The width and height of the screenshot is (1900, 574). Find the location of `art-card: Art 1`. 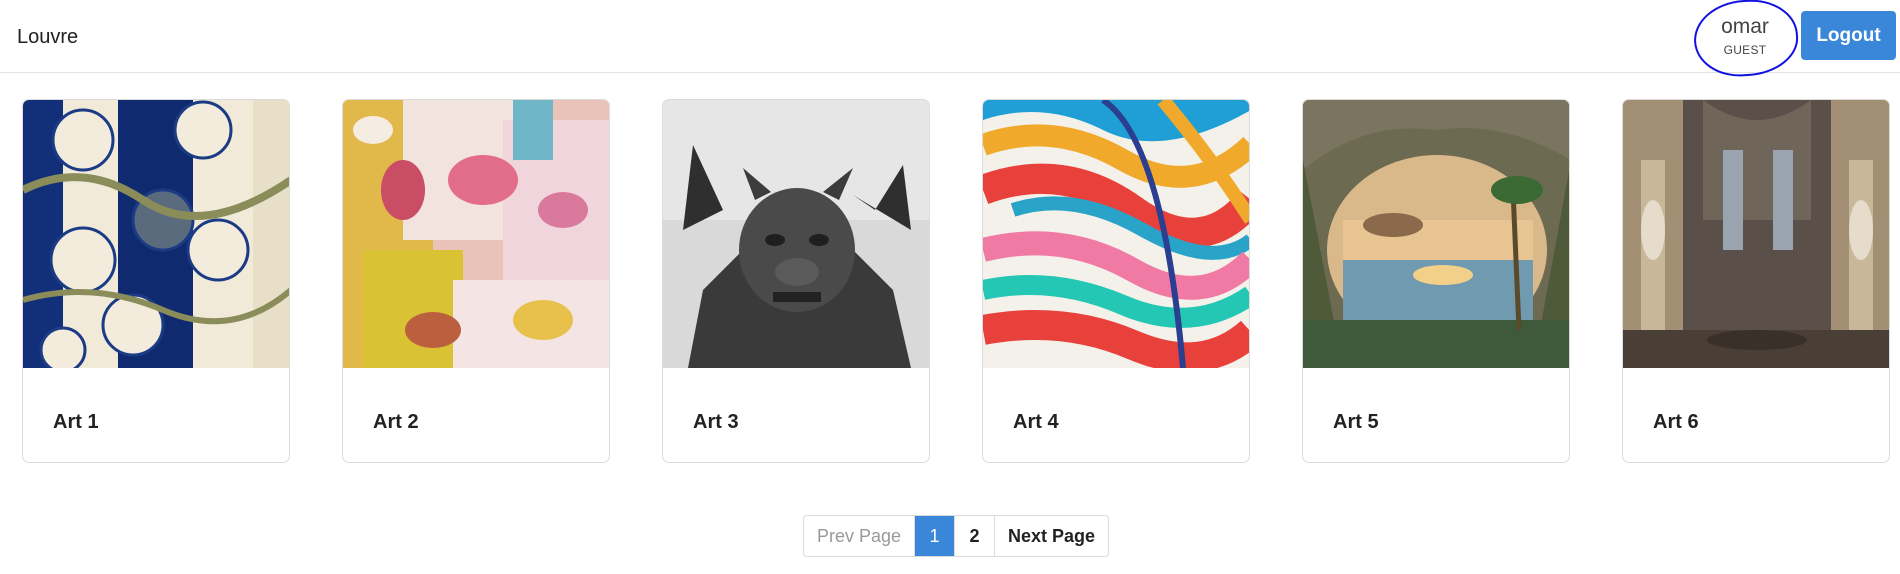

art-card: Art 1 is located at coordinates (156, 281).